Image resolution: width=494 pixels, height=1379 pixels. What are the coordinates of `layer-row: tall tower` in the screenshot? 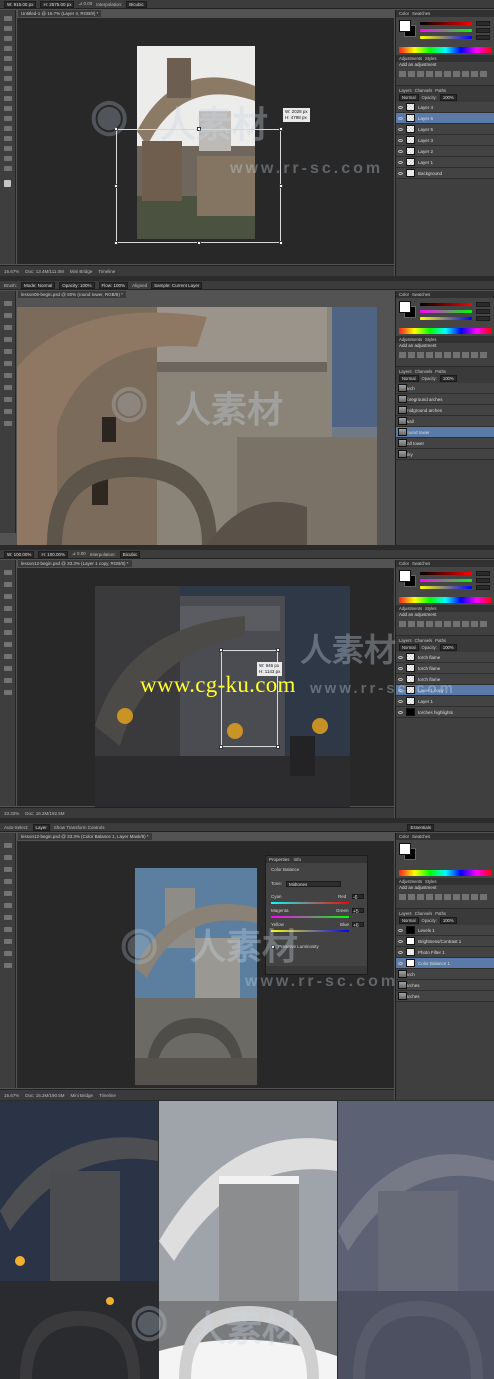 It's located at (445, 443).